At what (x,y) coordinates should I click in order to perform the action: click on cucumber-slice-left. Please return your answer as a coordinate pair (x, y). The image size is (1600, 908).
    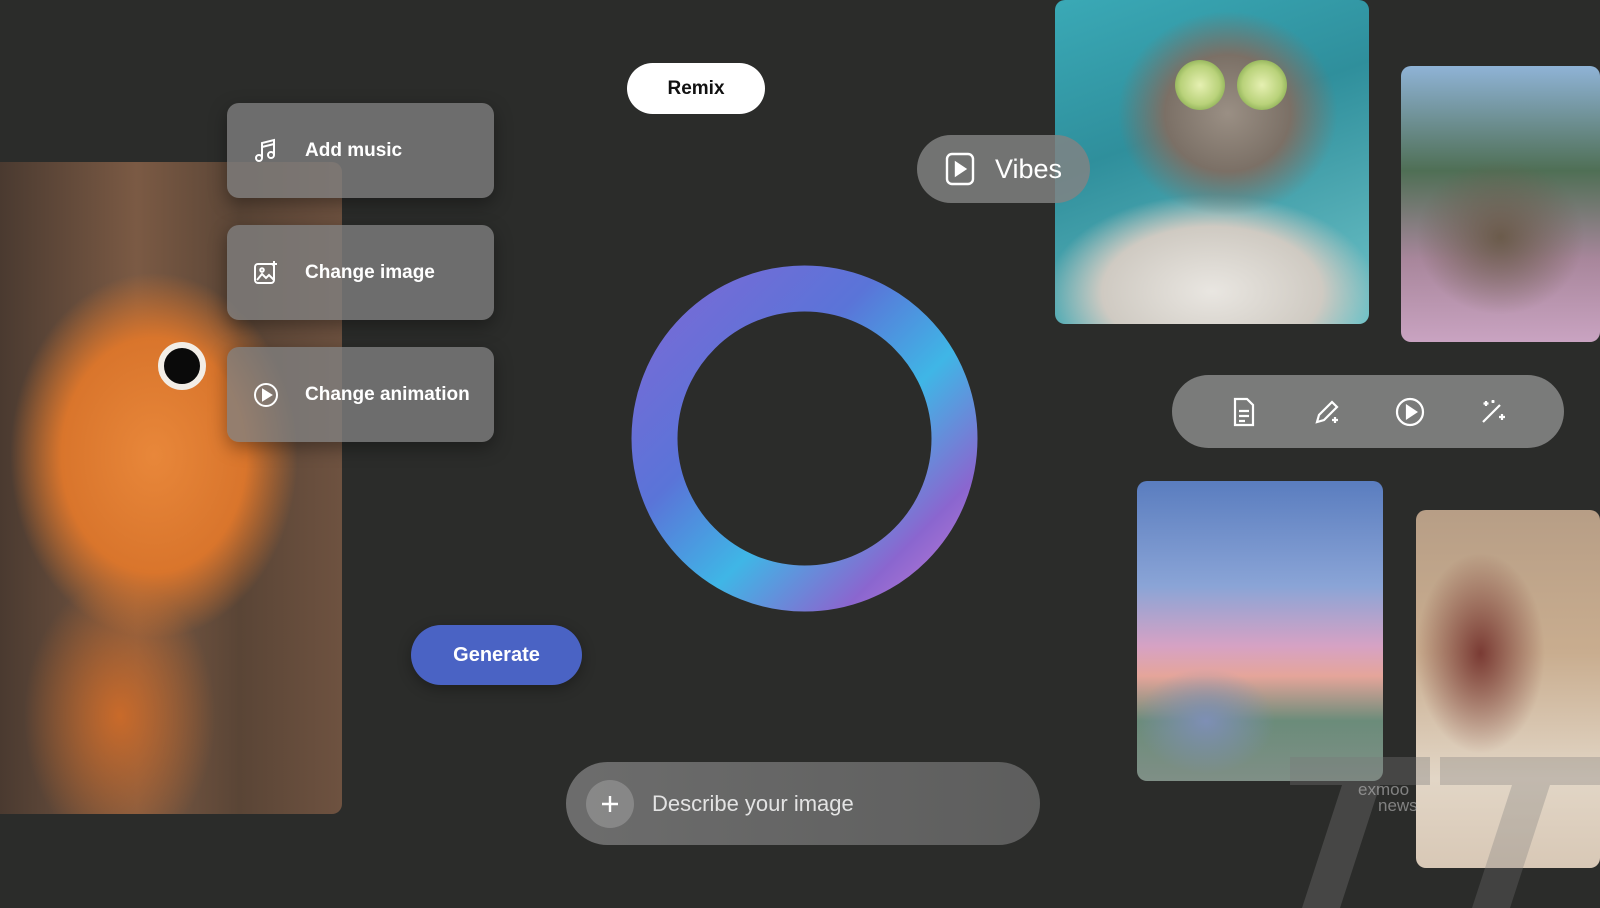
    Looking at the image, I should click on (1200, 85).